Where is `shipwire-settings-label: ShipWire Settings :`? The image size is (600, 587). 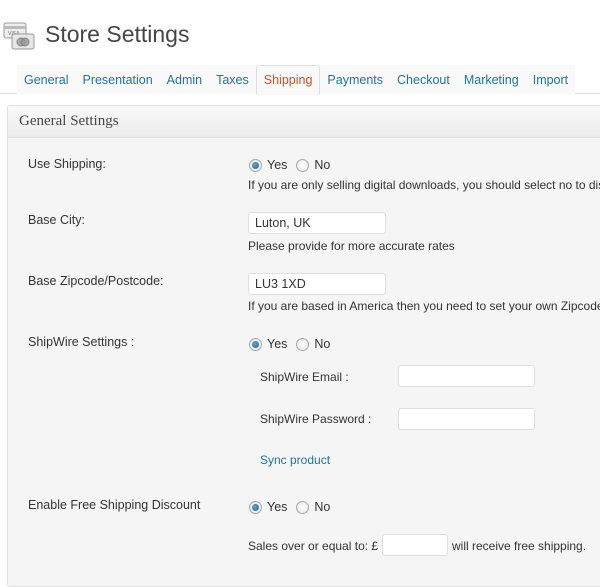 shipwire-settings-label: ShipWire Settings : is located at coordinates (81, 342).